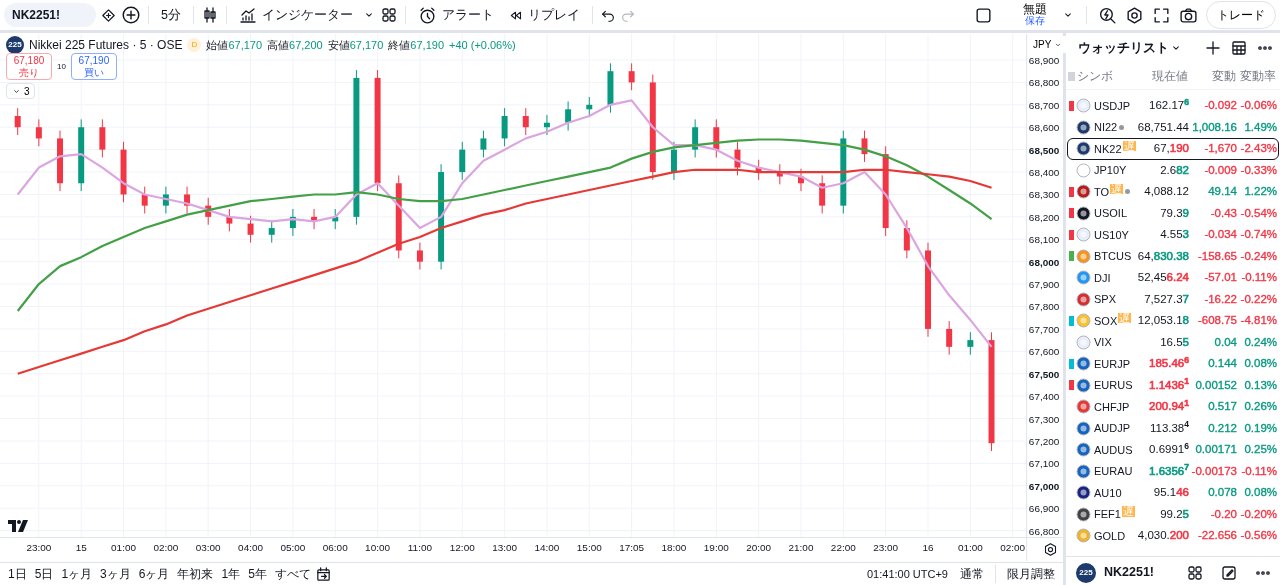 The image size is (1280, 585). What do you see at coordinates (77, 574) in the screenshot?
I see `range-button: 1ヶ月` at bounding box center [77, 574].